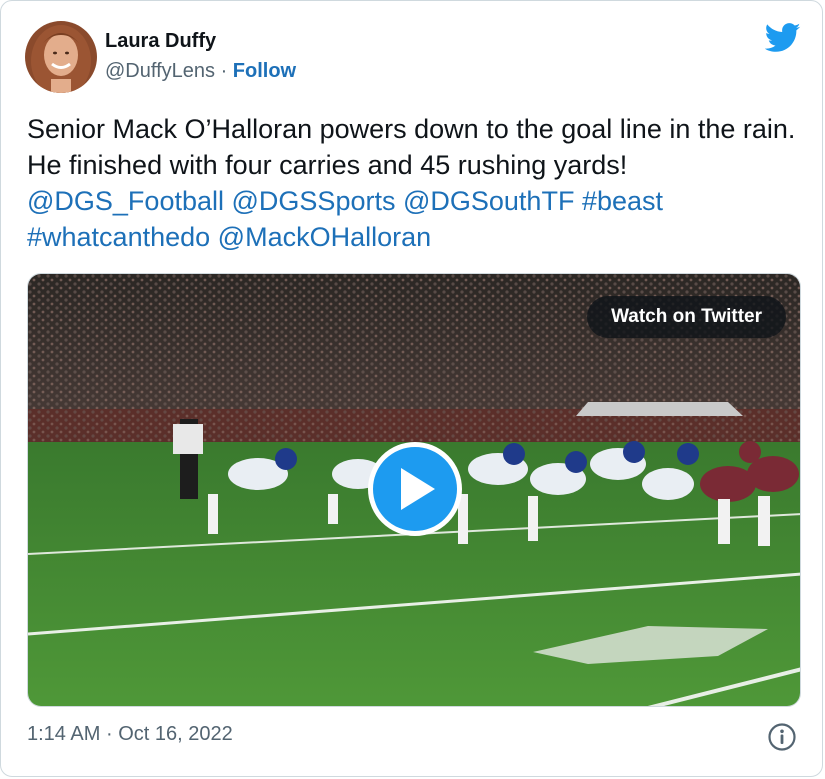  What do you see at coordinates (324, 237) in the screenshot?
I see `mention-link: @MackOHalloran` at bounding box center [324, 237].